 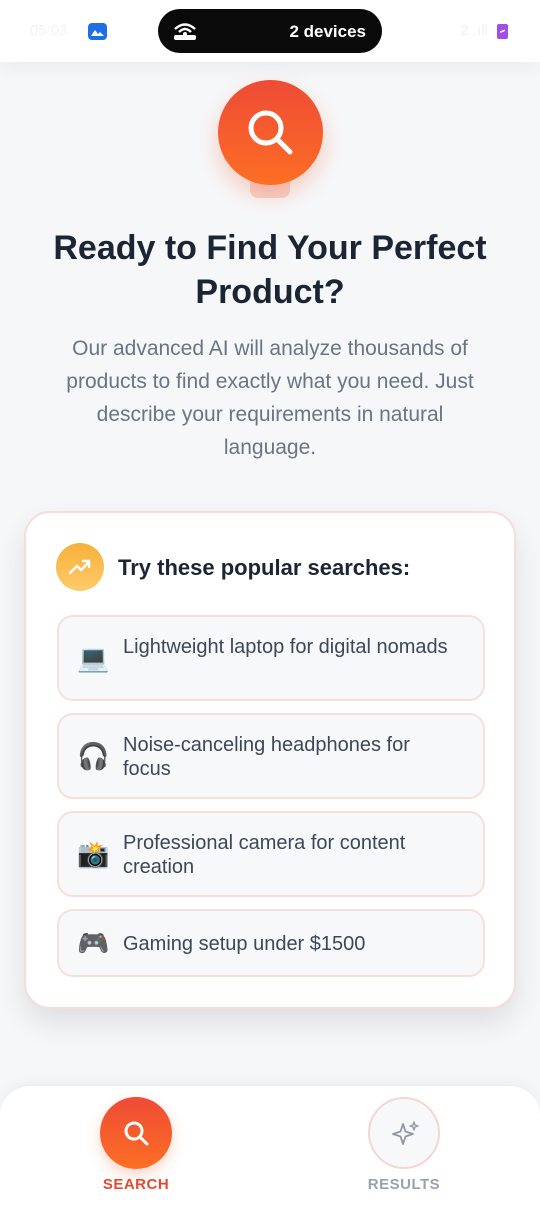 I want to click on suggestion-laptop: 💻 Lightweight laptop for digital nomads, so click(x=271, y=658).